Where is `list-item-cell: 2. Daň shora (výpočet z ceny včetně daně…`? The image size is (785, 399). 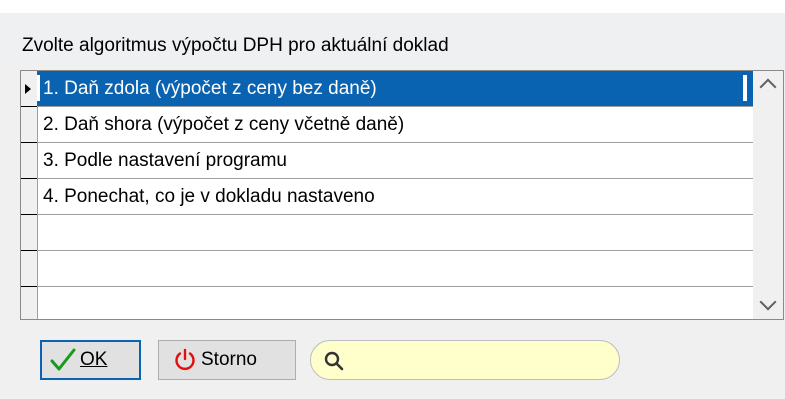 list-item-cell: 2. Daň shora (výpočet z ceny včetně daně… is located at coordinates (395, 125).